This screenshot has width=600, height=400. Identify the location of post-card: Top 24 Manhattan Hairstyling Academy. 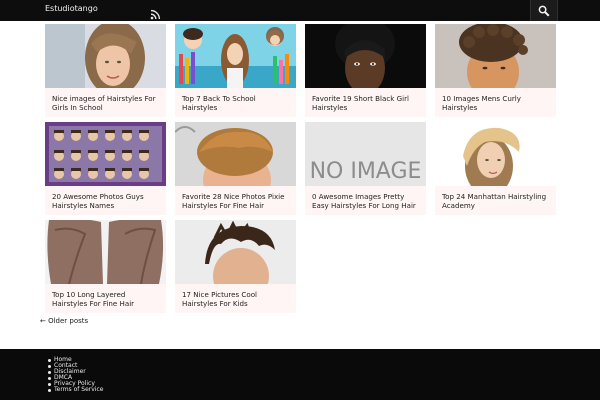
(495, 168).